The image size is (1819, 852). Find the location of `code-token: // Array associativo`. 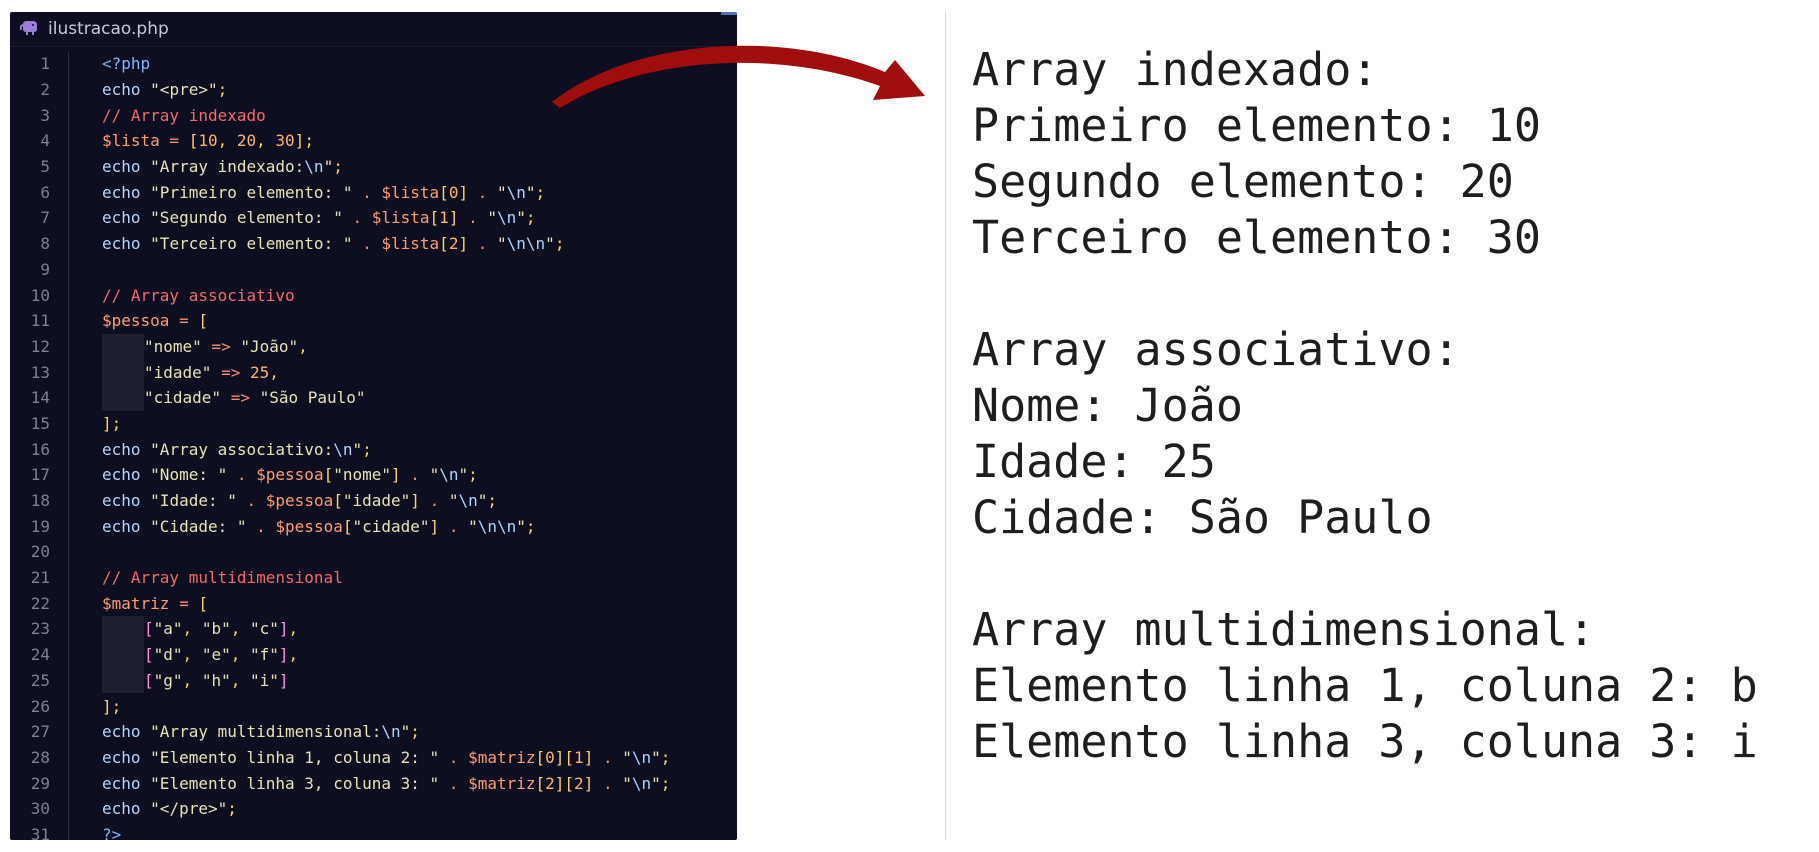

code-token: // Array associativo is located at coordinates (198, 295).